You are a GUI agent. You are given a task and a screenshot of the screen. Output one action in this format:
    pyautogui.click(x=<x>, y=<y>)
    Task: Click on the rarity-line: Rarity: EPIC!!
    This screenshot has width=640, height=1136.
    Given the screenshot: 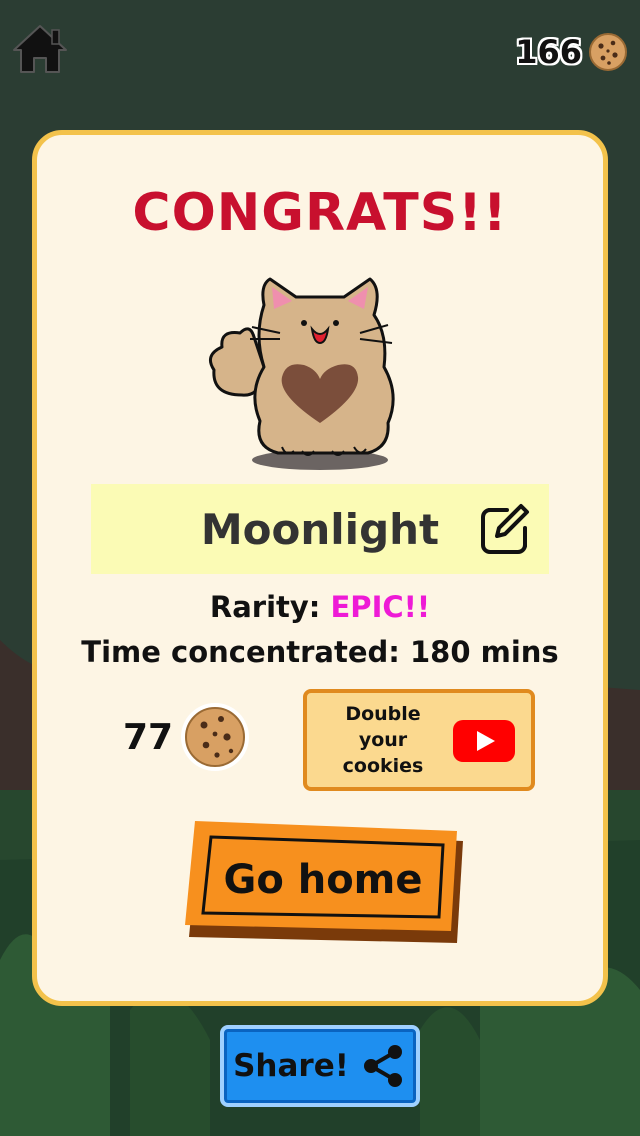 What is the action you would take?
    pyautogui.click(x=320, y=607)
    